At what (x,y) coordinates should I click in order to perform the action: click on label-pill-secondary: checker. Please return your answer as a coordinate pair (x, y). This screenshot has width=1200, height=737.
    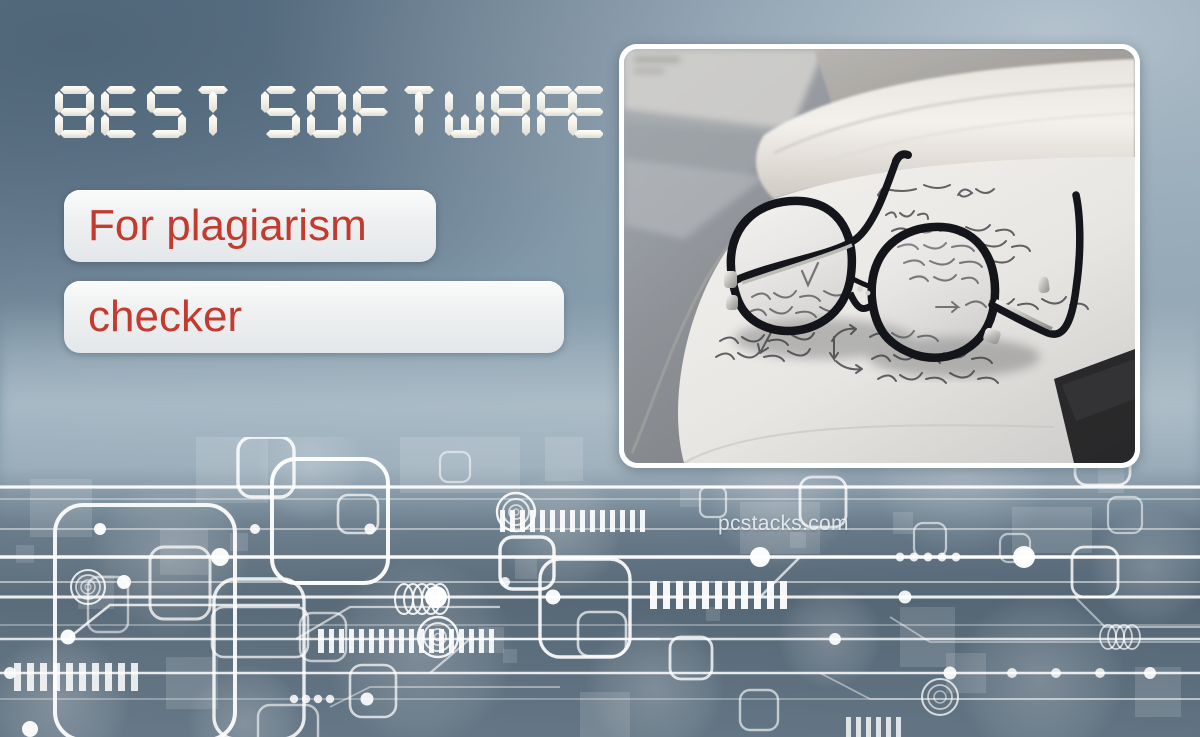
    Looking at the image, I should click on (314, 317).